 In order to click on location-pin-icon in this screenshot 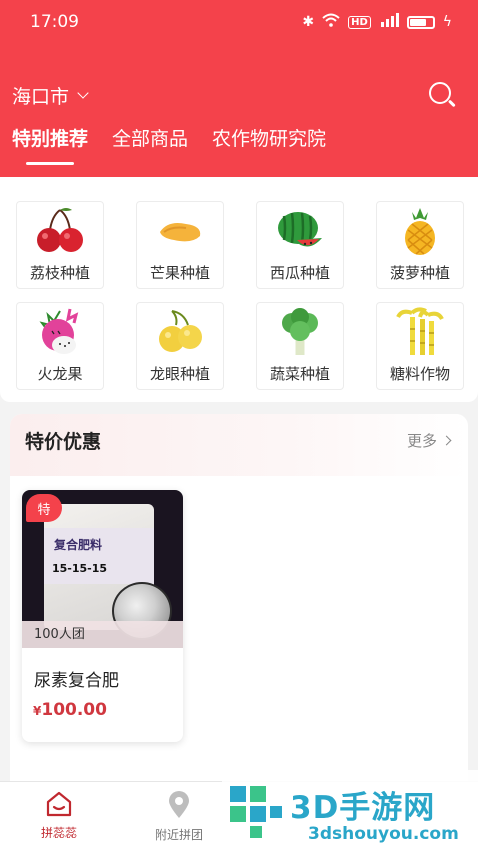, I will do `click(179, 804)`.